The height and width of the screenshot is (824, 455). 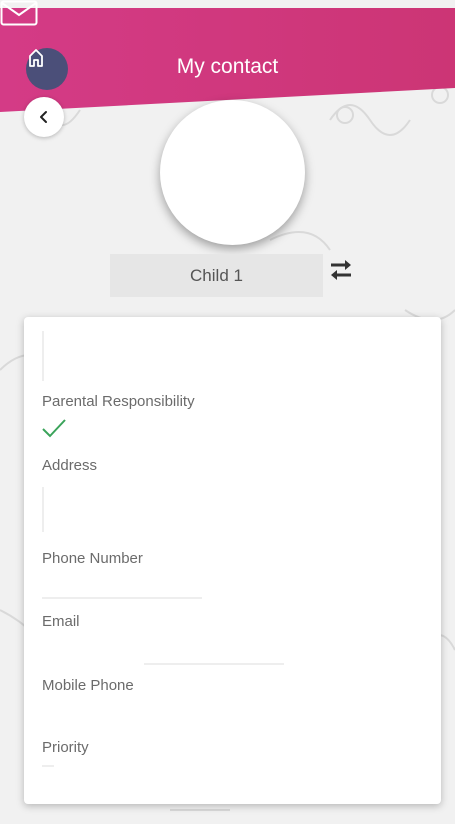 I want to click on back-button, so click(x=44, y=117).